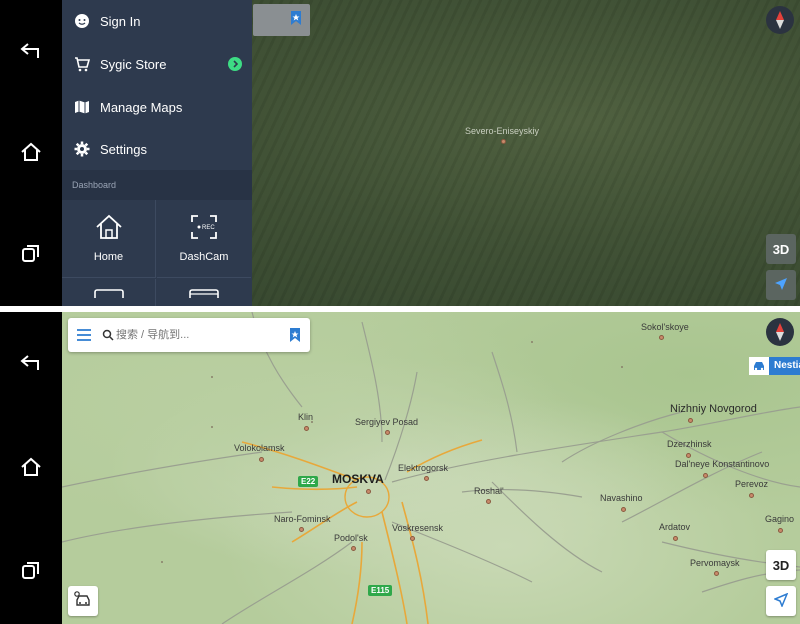  Describe the element at coordinates (108, 257) in the screenshot. I see `tile-label: Home` at that location.